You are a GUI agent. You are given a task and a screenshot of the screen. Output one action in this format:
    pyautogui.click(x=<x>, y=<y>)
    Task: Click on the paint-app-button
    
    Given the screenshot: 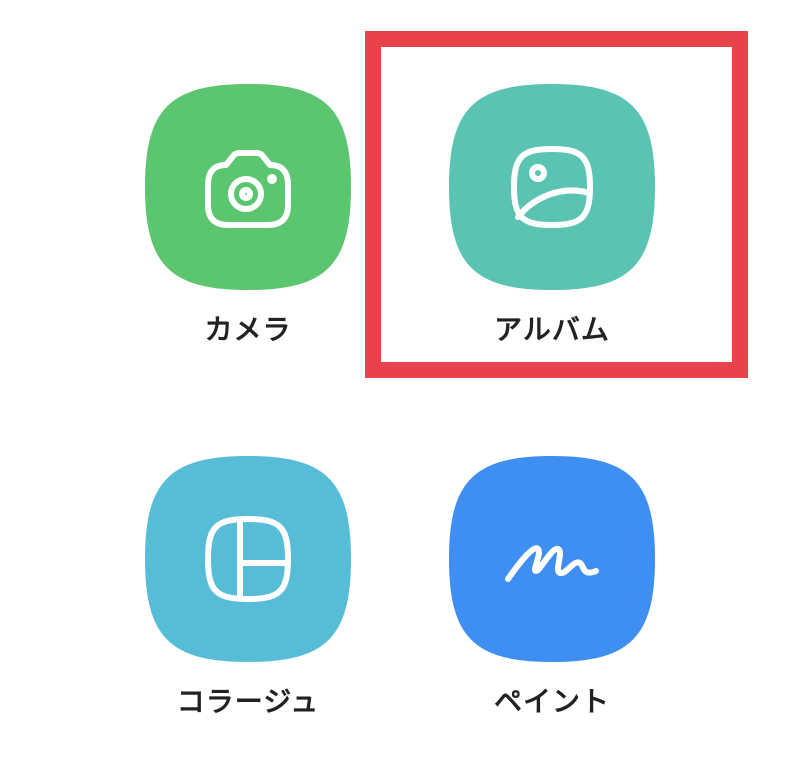 What is the action you would take?
    pyautogui.click(x=552, y=559)
    